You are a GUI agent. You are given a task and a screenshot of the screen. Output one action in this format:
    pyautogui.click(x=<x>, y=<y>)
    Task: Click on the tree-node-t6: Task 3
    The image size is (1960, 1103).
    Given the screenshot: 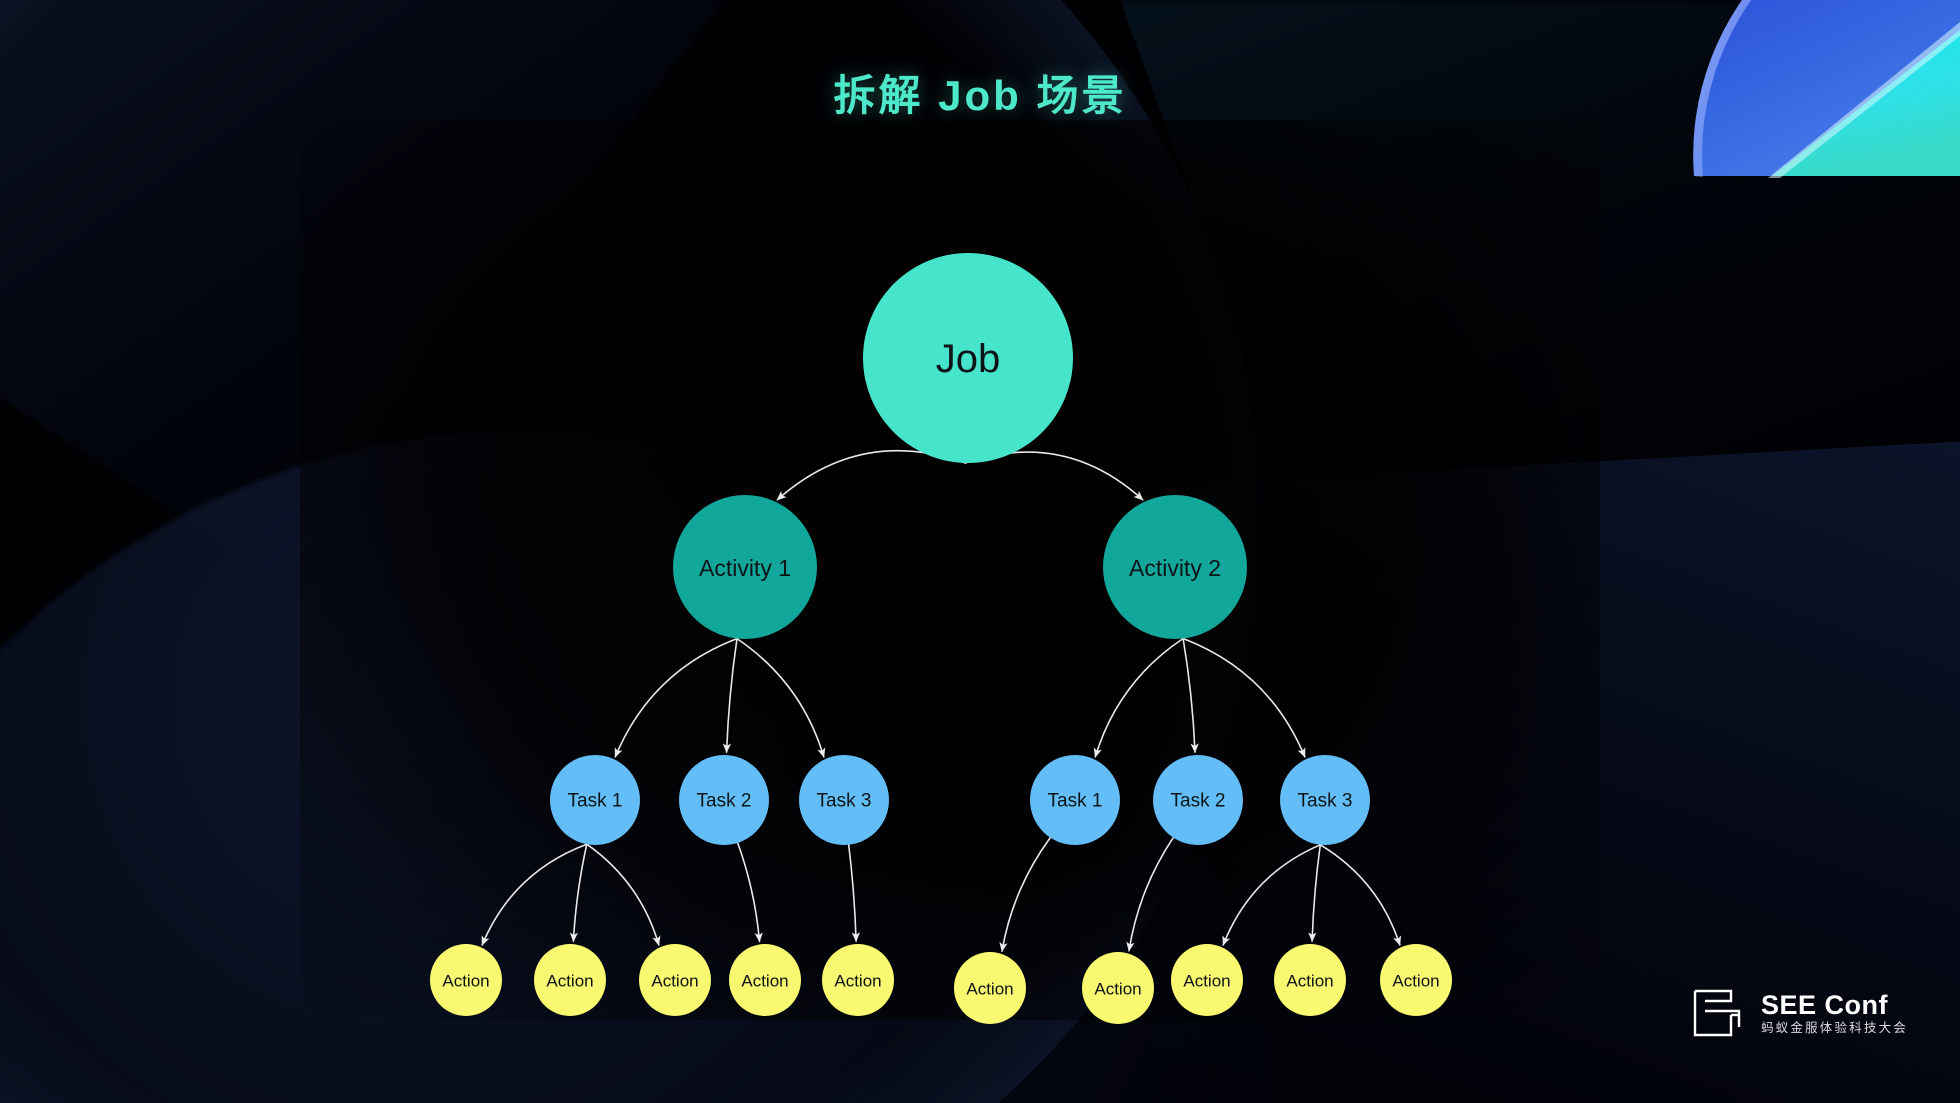 What is the action you would take?
    pyautogui.click(x=1325, y=800)
    